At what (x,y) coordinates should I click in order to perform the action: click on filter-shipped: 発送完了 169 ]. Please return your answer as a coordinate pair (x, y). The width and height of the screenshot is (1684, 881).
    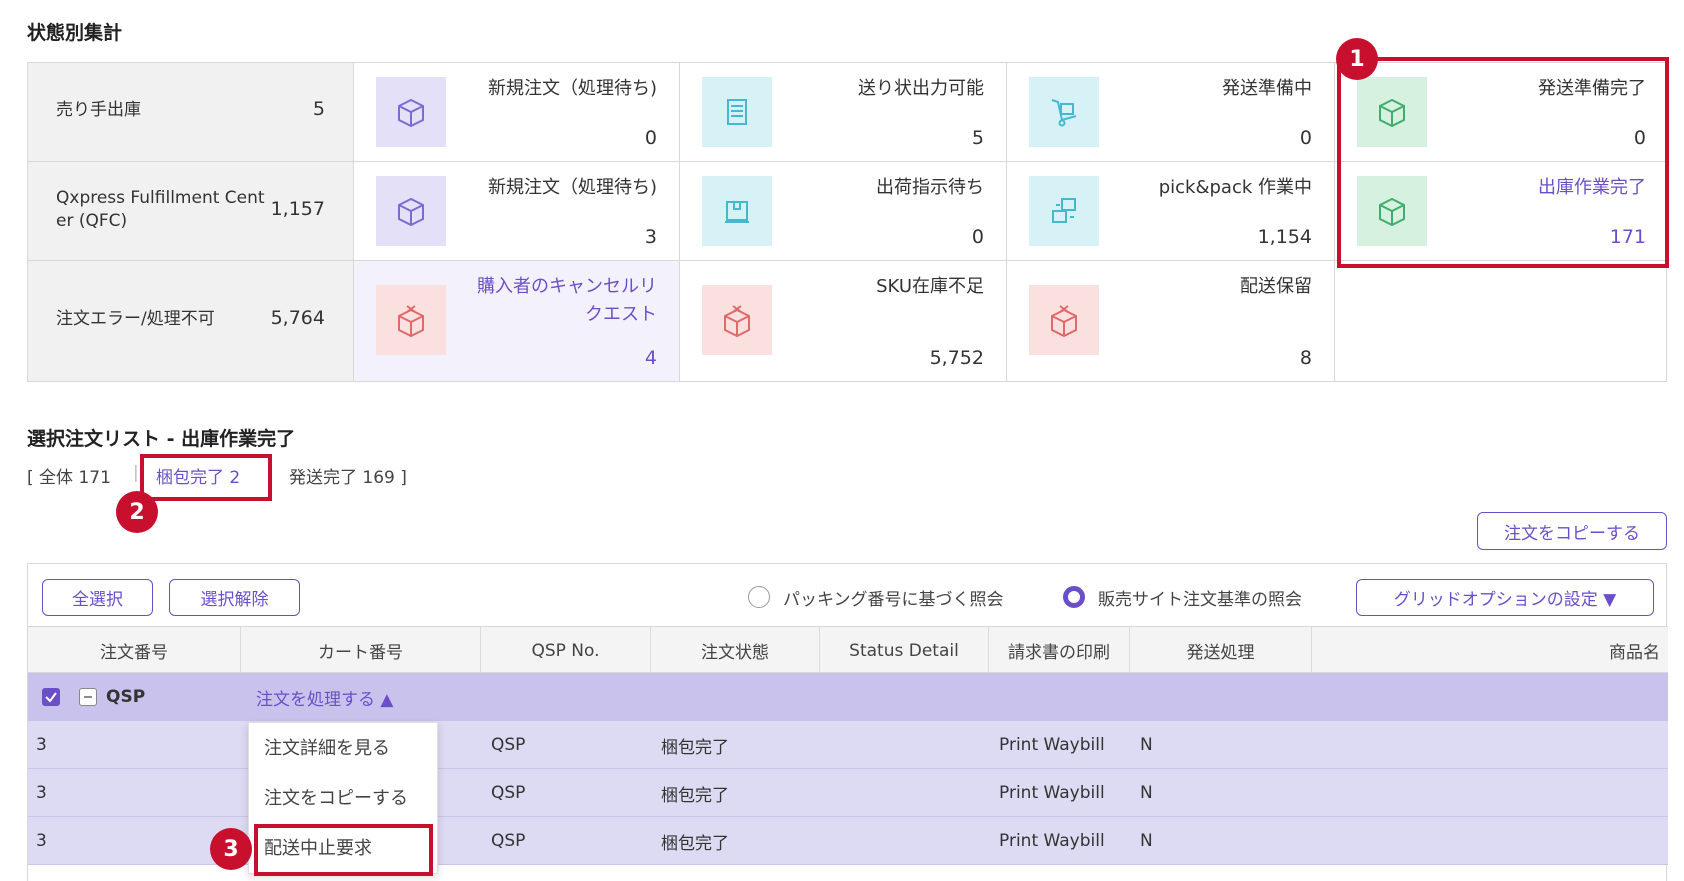
    Looking at the image, I should click on (348, 475).